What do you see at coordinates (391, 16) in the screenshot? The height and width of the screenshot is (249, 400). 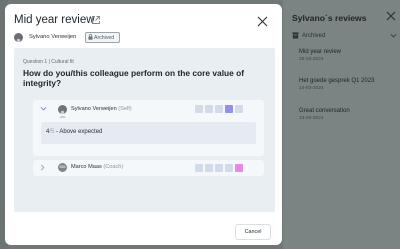 I see `side-panel-close-icon` at bounding box center [391, 16].